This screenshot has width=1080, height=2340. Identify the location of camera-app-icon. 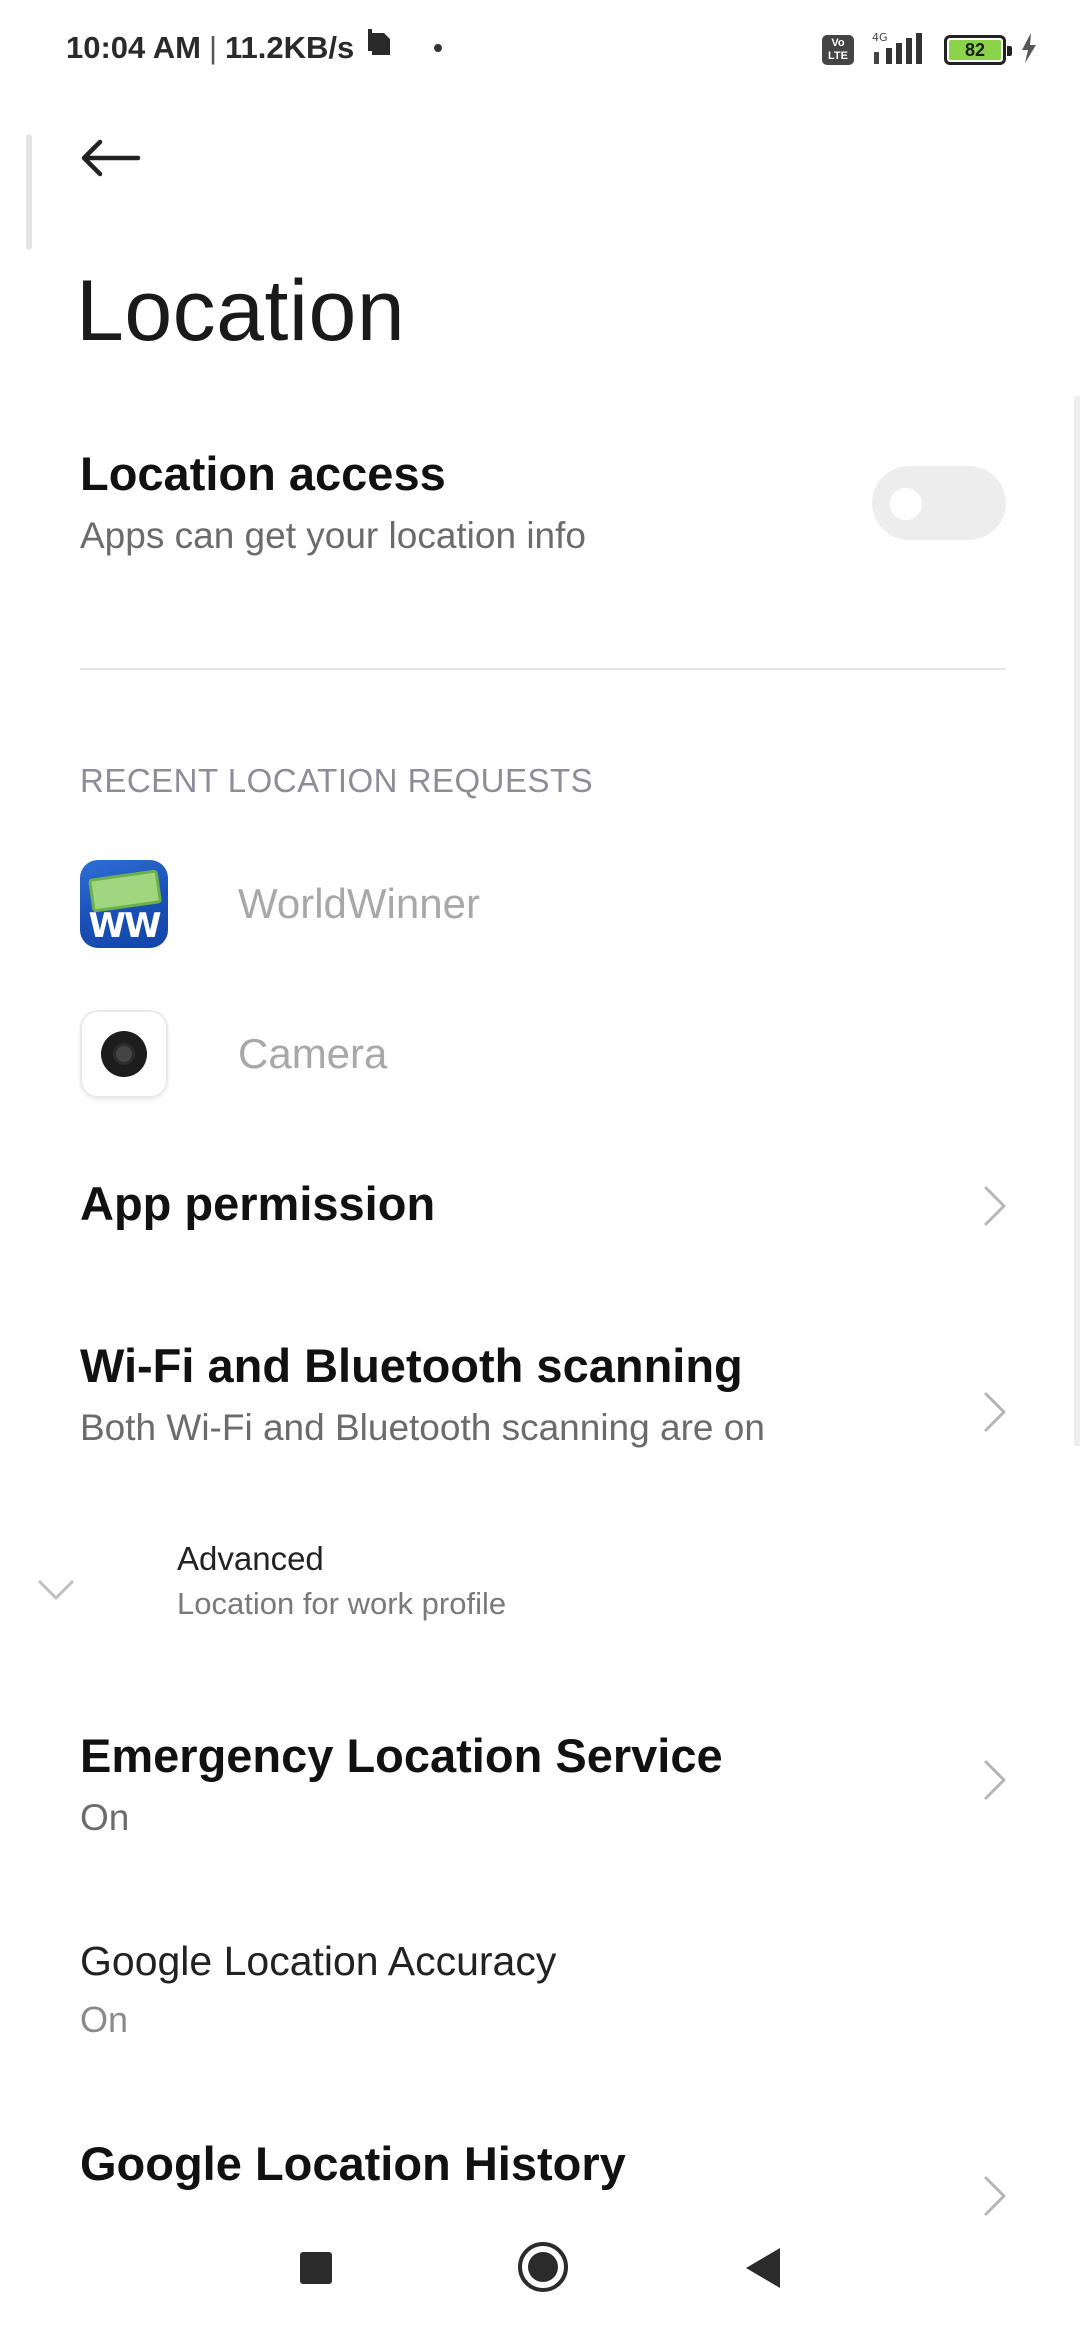
(124, 1054).